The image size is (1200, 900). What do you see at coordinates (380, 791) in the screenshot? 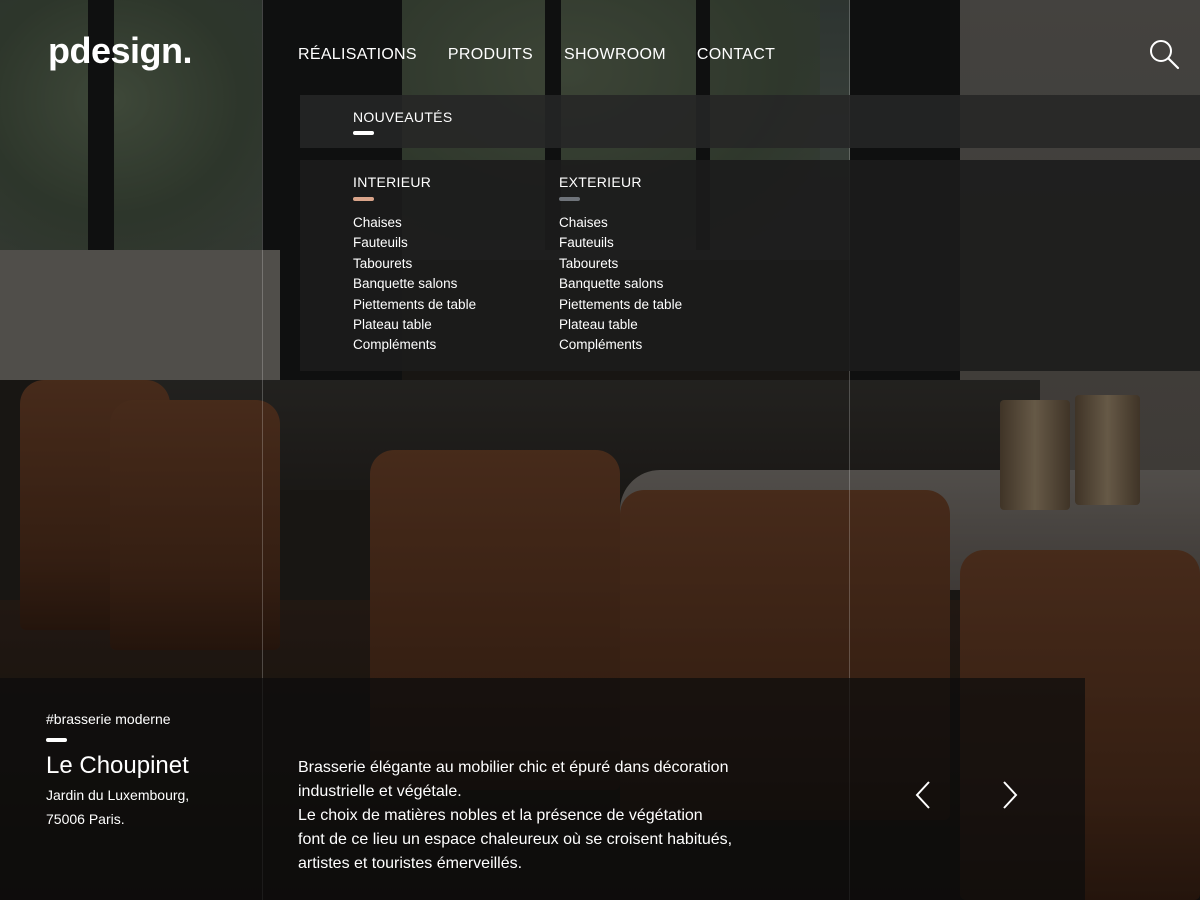
I see `description-line: industrielle et végétale.` at bounding box center [380, 791].